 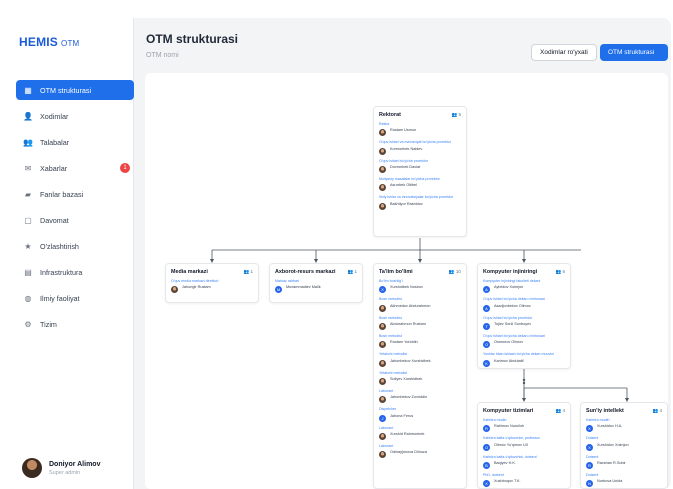 What do you see at coordinates (420, 132) in the screenshot?
I see `staff-member: Rustam Usmon` at bounding box center [420, 132].